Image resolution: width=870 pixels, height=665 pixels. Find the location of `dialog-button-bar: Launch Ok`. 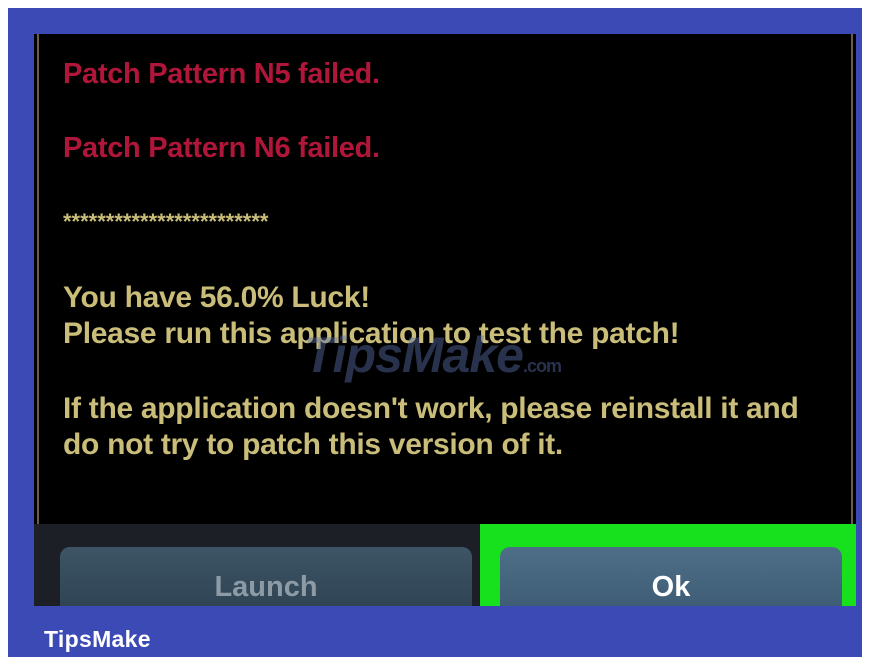

dialog-button-bar: Launch Ok is located at coordinates (445, 565).